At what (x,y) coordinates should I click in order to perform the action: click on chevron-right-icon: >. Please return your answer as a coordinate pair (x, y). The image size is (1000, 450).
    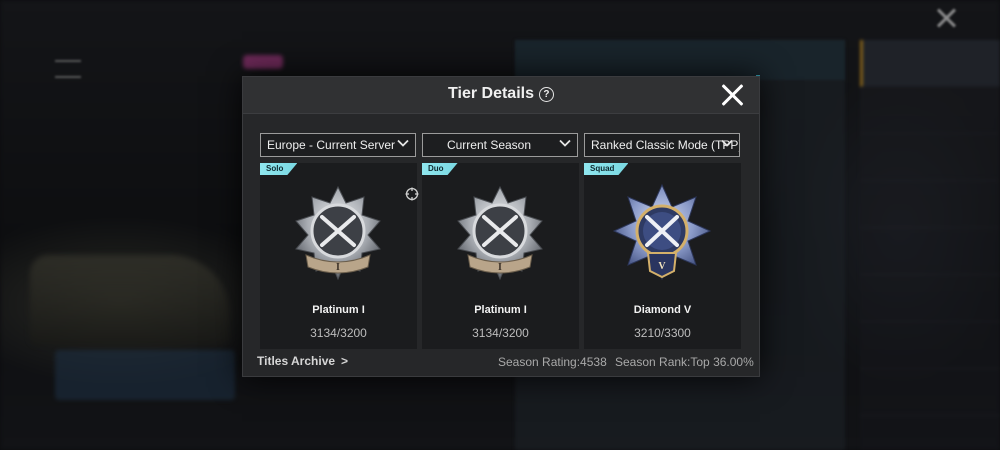
    Looking at the image, I should click on (345, 361).